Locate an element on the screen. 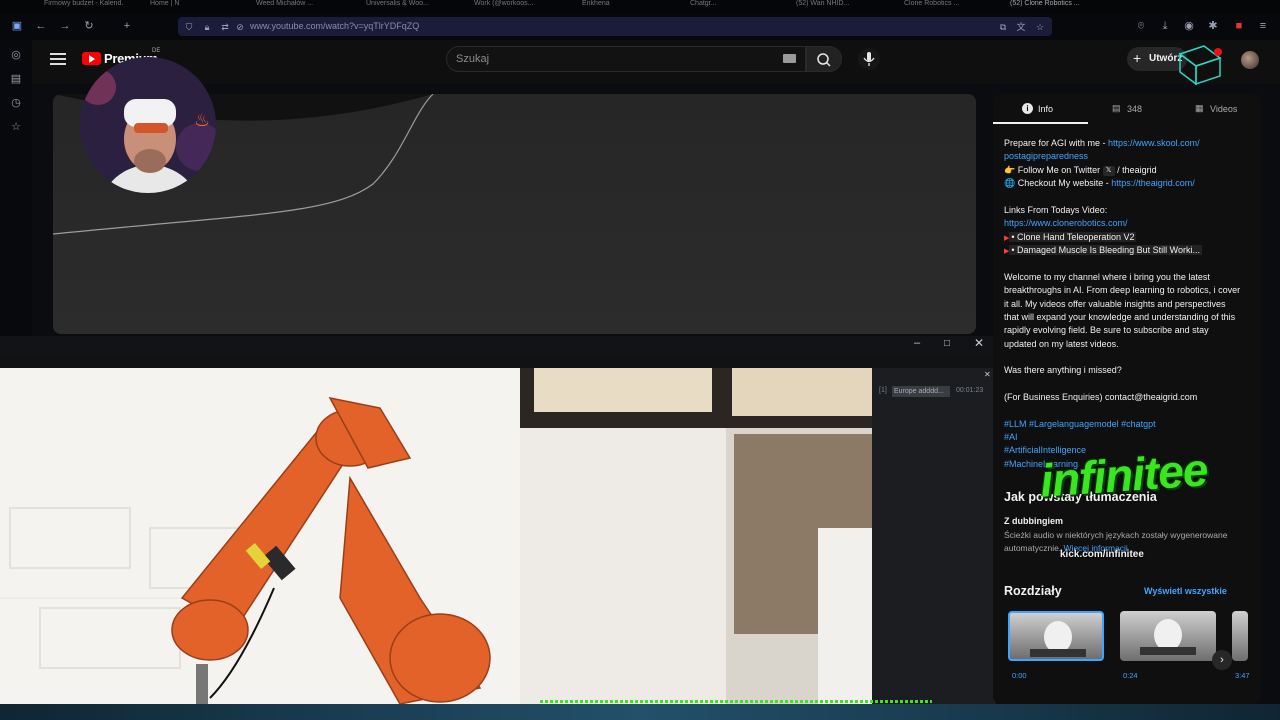 This screenshot has width=1280, height=720. website-link: https://theaigrid.com/ is located at coordinates (1153, 183).